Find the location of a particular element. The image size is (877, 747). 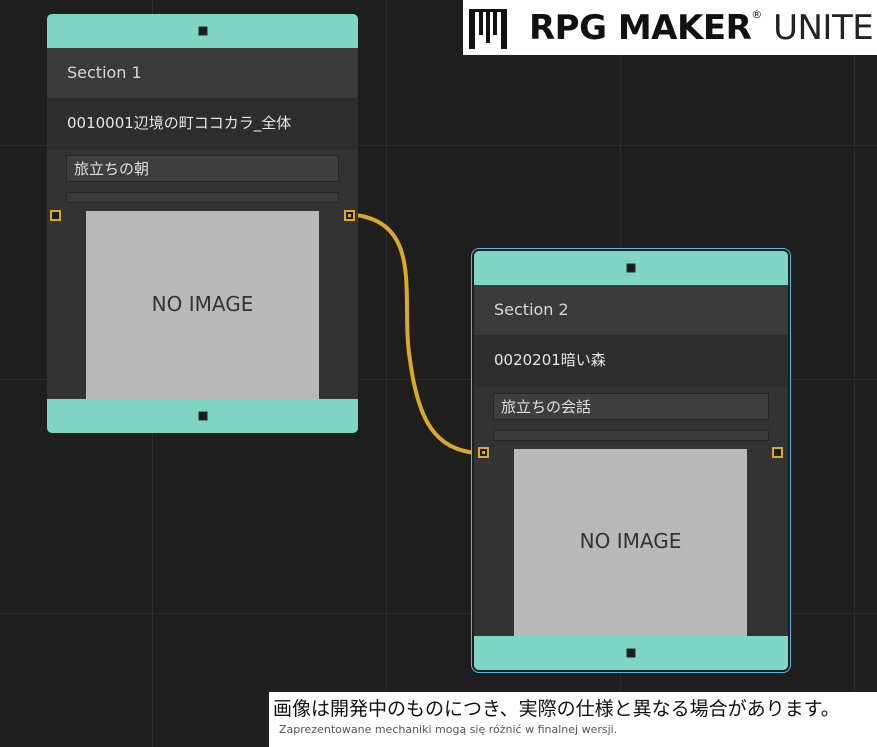

section-title: Section 2 is located at coordinates (631, 310).